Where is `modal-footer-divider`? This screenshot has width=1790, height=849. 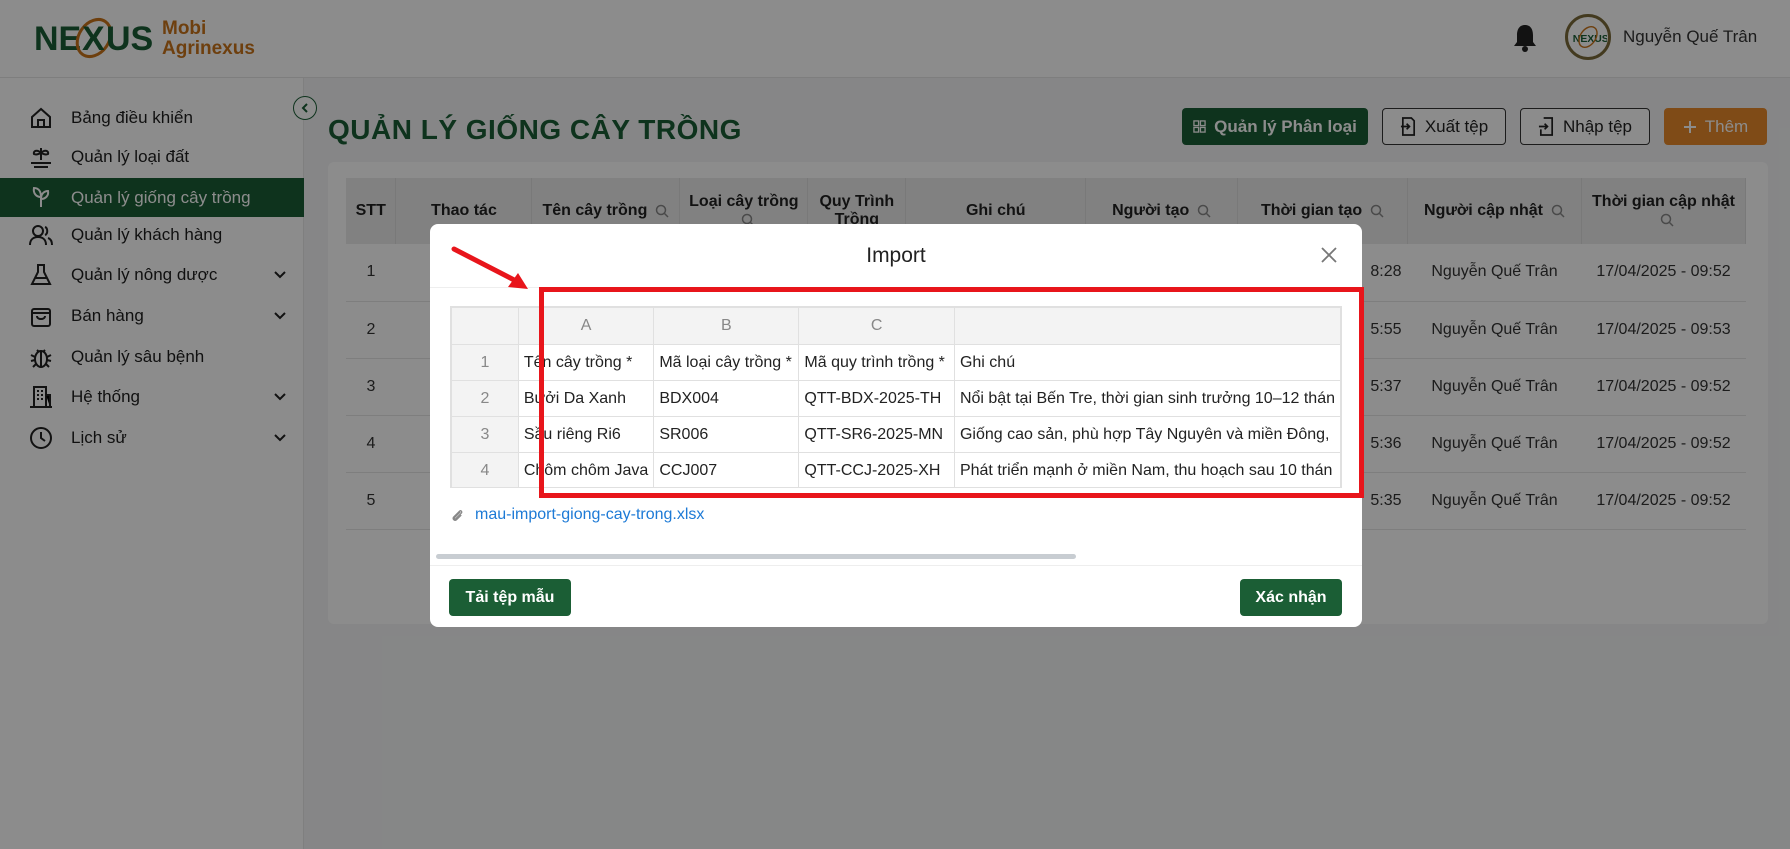
modal-footer-divider is located at coordinates (896, 565).